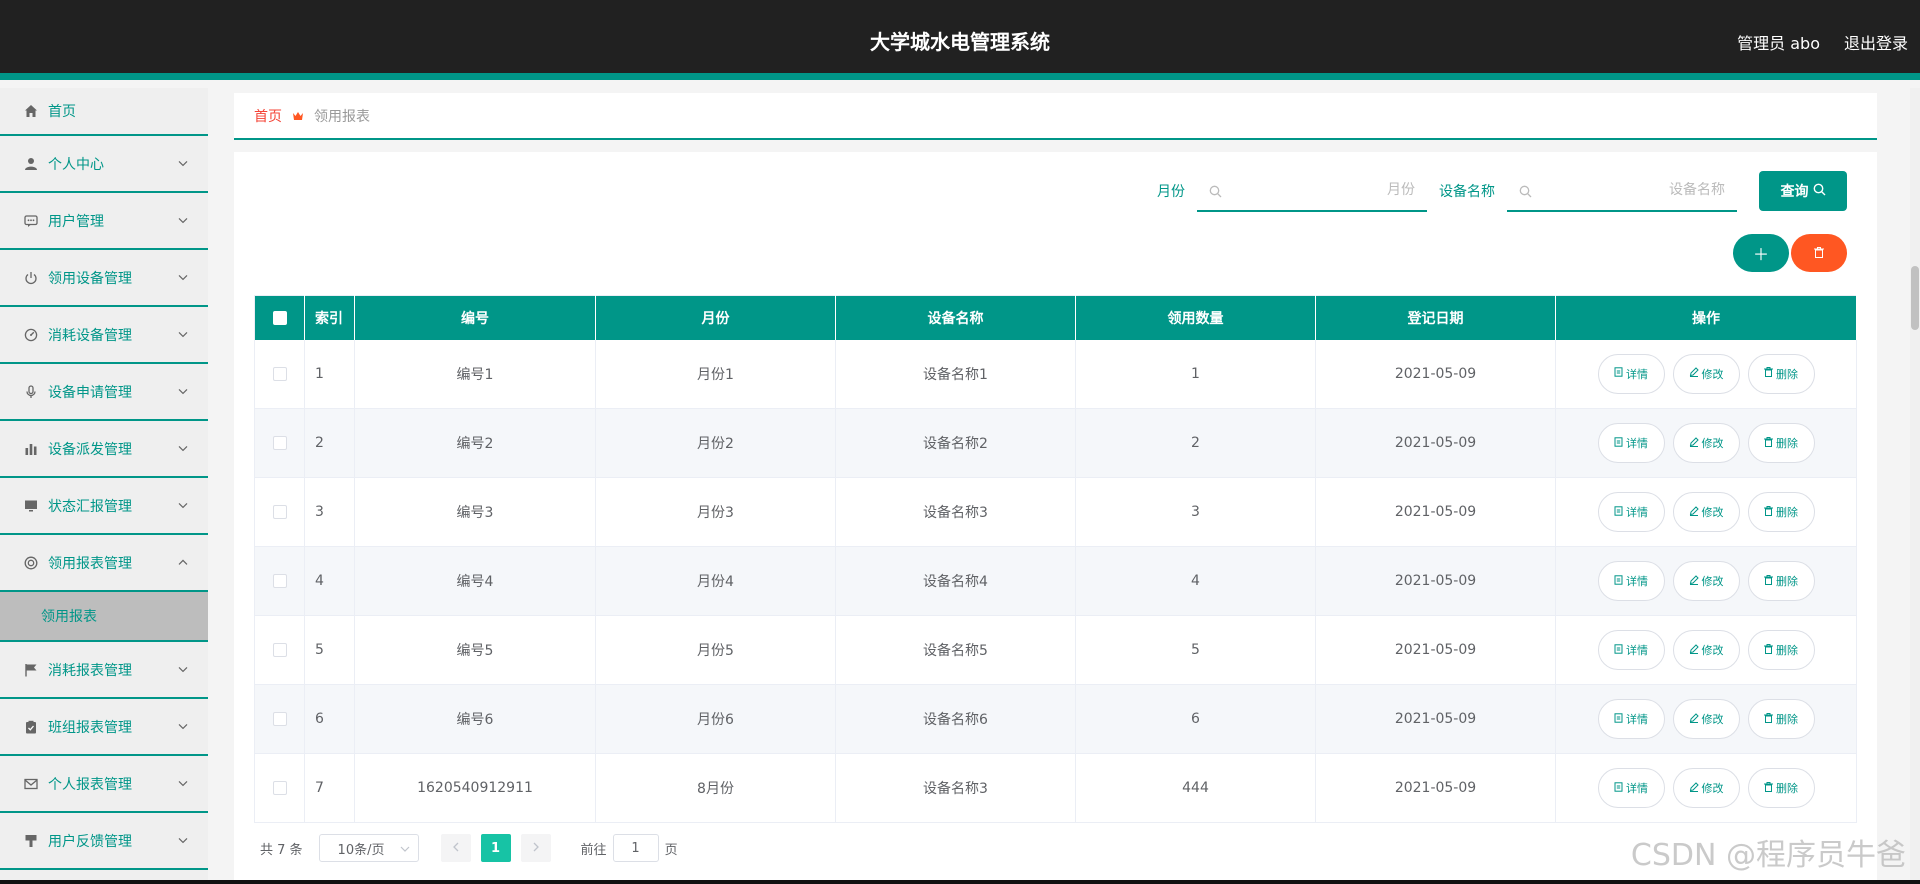  Describe the element at coordinates (104, 449) in the screenshot. I see `sidebar-item: 设备派发管理` at that location.